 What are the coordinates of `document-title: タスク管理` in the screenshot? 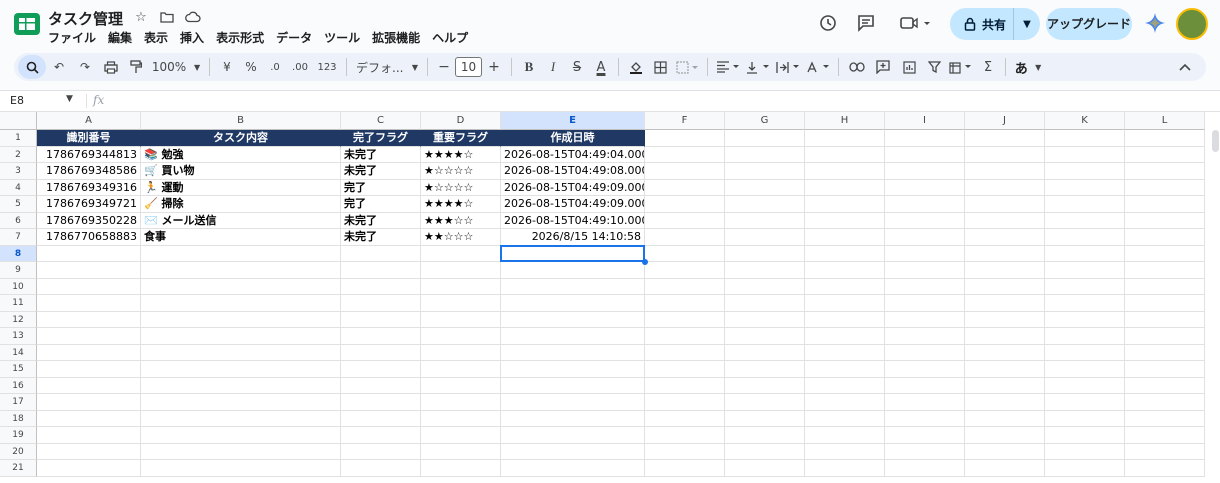 It's located at (85, 18).